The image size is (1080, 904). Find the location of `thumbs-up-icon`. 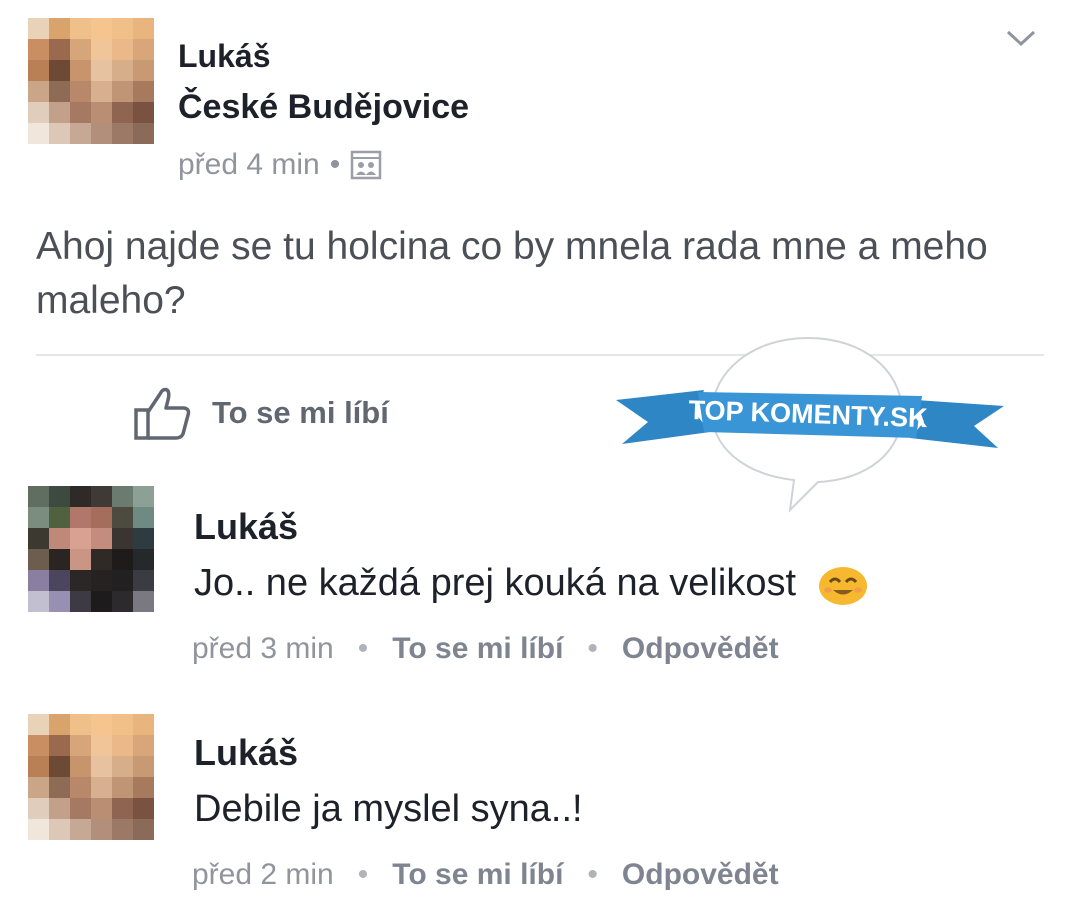

thumbs-up-icon is located at coordinates (162, 413).